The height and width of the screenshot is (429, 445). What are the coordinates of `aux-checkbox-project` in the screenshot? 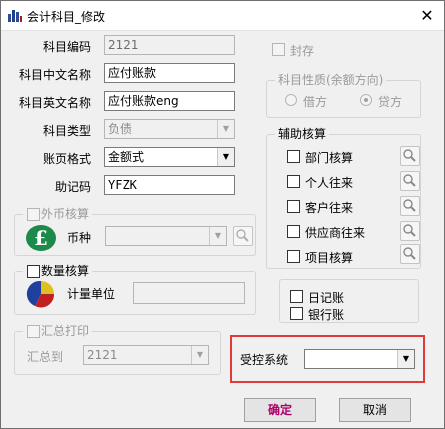 It's located at (293, 256).